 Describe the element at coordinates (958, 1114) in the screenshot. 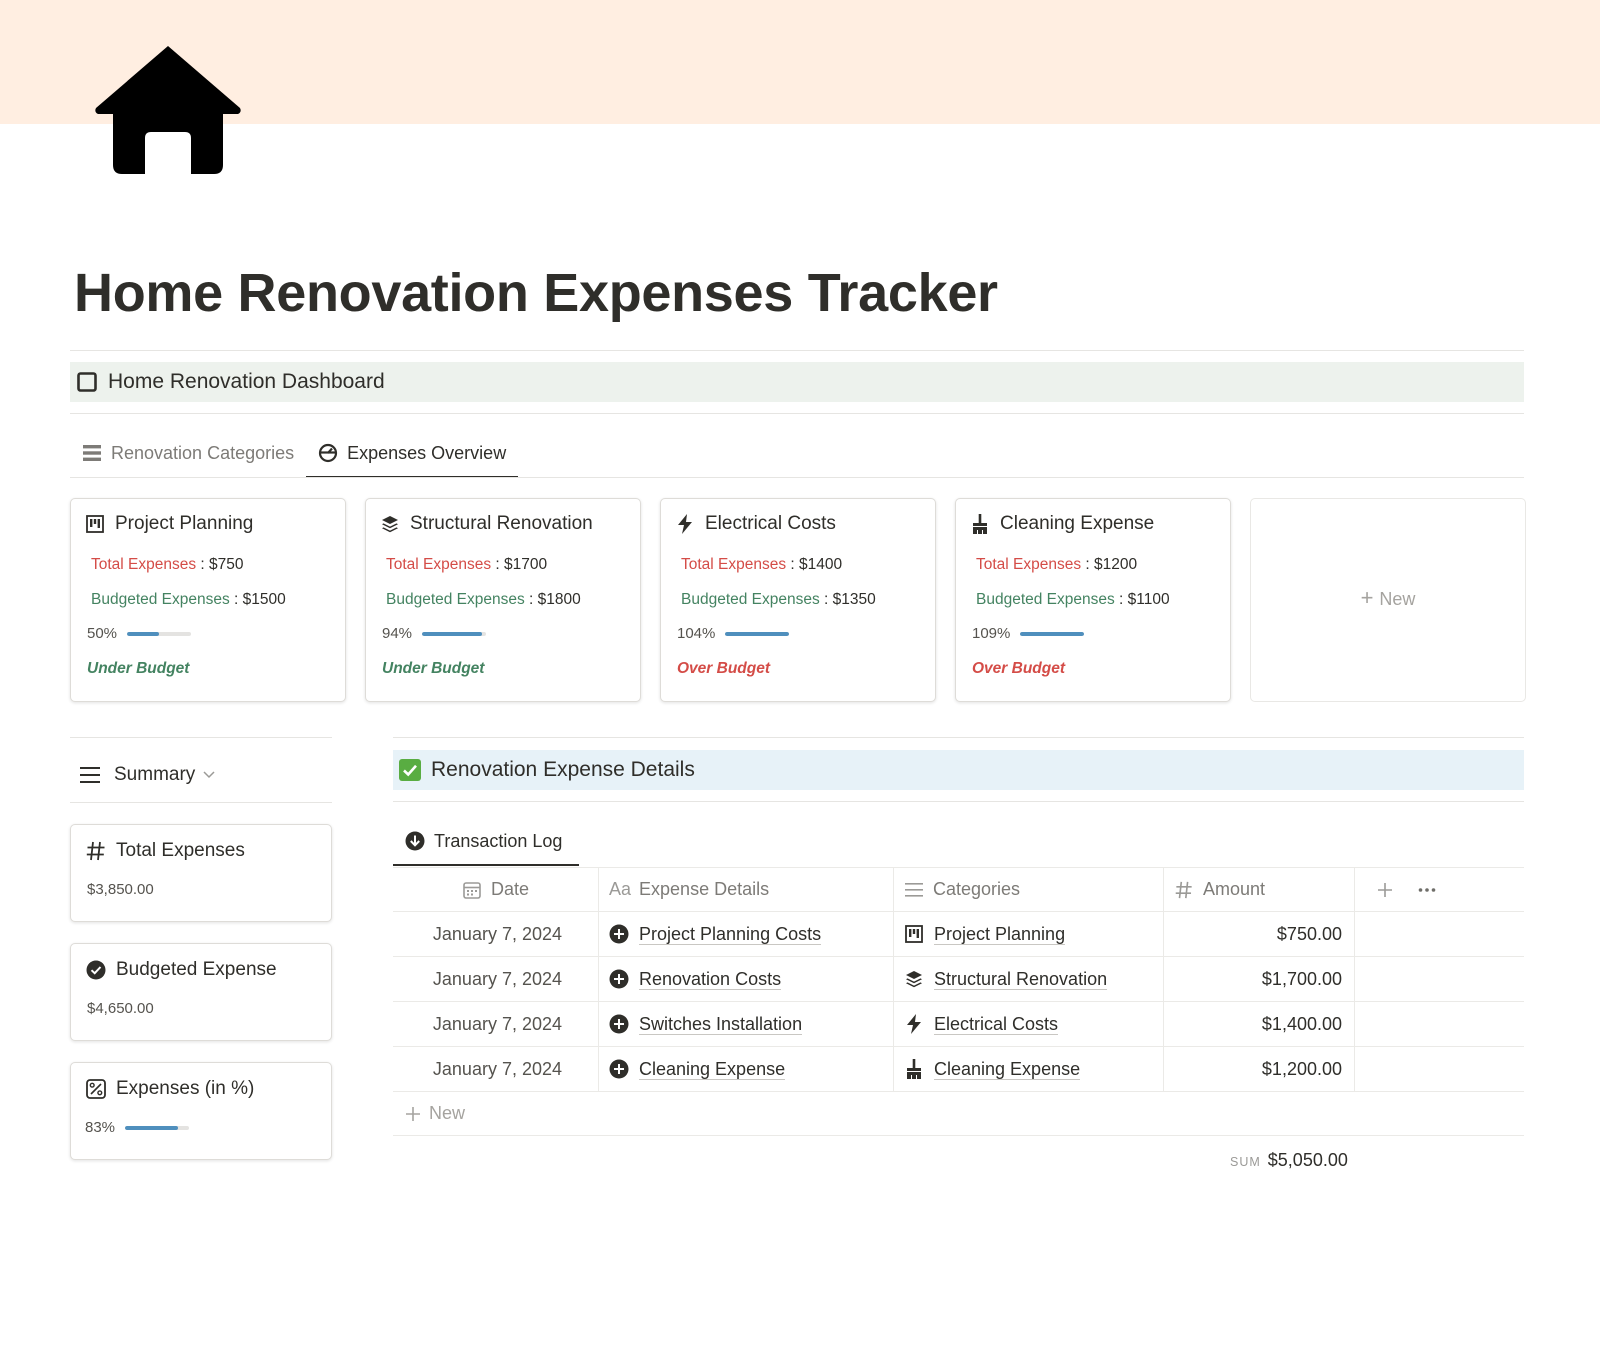

I see `add-row-button: New` at that location.